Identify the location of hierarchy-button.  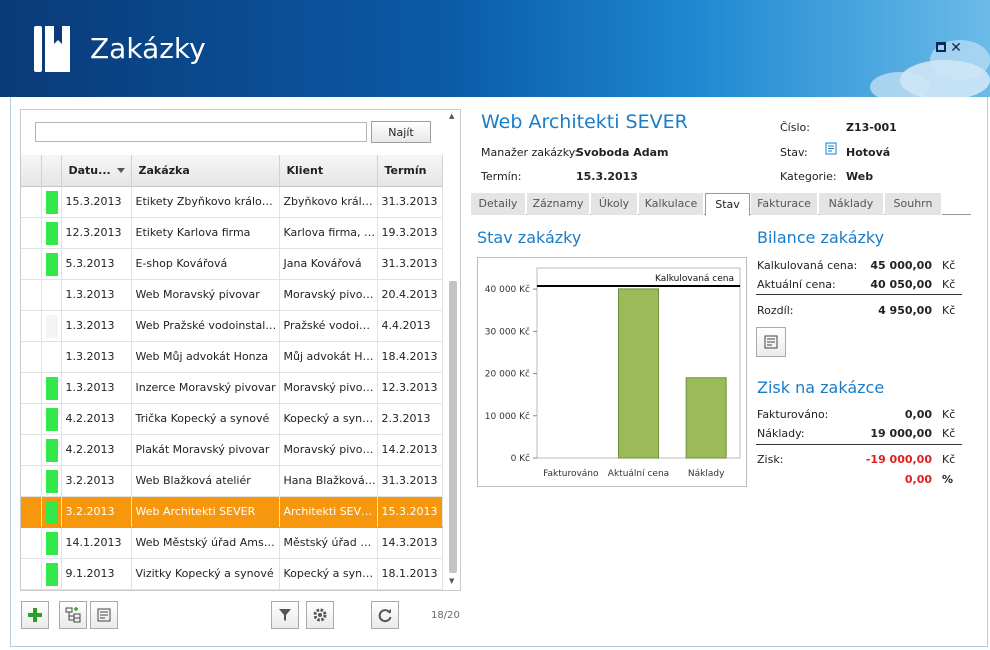
(73, 615).